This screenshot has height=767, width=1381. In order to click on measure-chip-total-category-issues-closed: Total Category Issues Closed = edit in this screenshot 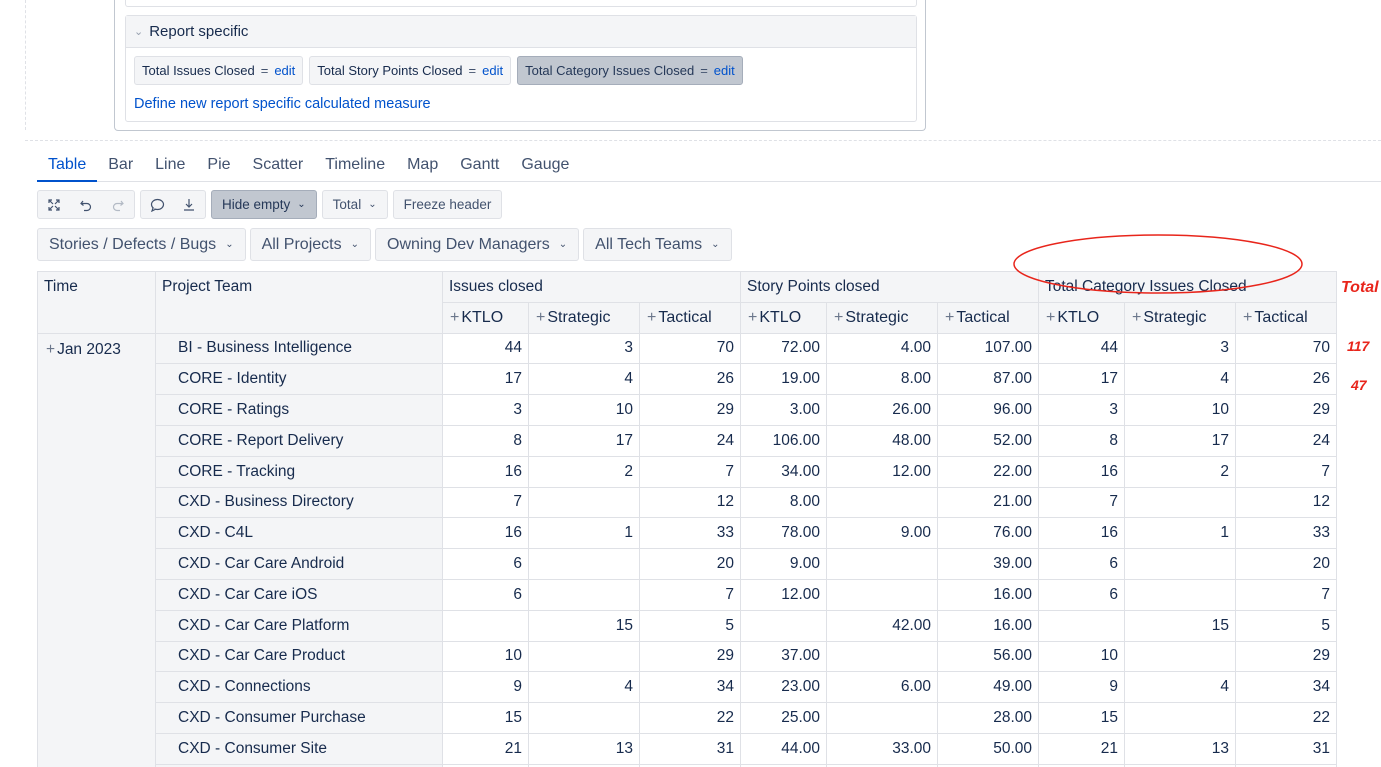, I will do `click(630, 70)`.